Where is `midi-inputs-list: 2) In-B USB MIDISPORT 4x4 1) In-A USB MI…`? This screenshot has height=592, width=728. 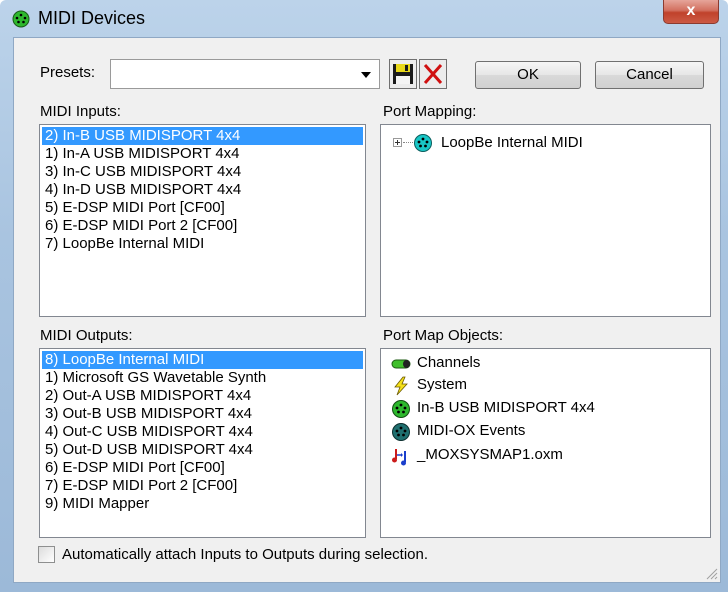 midi-inputs-list: 2) In-B USB MIDISPORT 4x4 1) In-A USB MI… is located at coordinates (202, 220).